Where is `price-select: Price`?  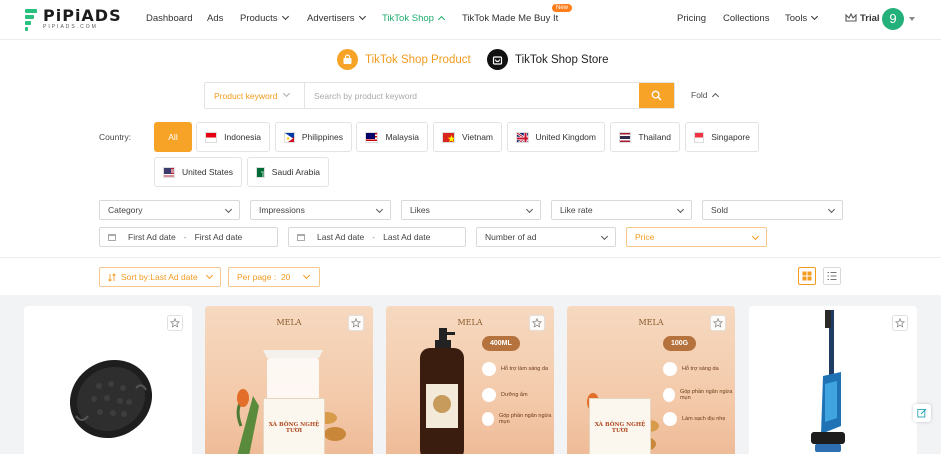 price-select: Price is located at coordinates (696, 237).